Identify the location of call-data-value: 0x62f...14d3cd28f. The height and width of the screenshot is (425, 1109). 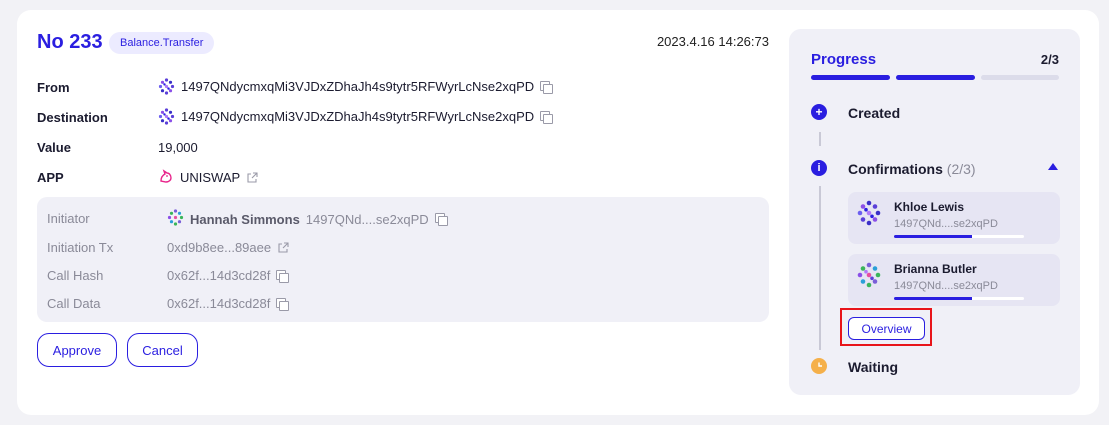
(228, 303).